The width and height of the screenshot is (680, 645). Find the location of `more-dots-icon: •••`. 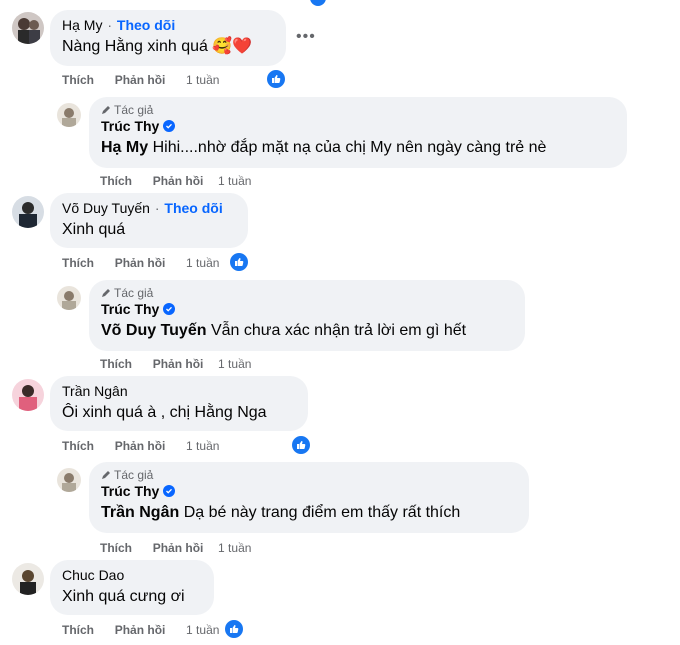

more-dots-icon: ••• is located at coordinates (306, 37).